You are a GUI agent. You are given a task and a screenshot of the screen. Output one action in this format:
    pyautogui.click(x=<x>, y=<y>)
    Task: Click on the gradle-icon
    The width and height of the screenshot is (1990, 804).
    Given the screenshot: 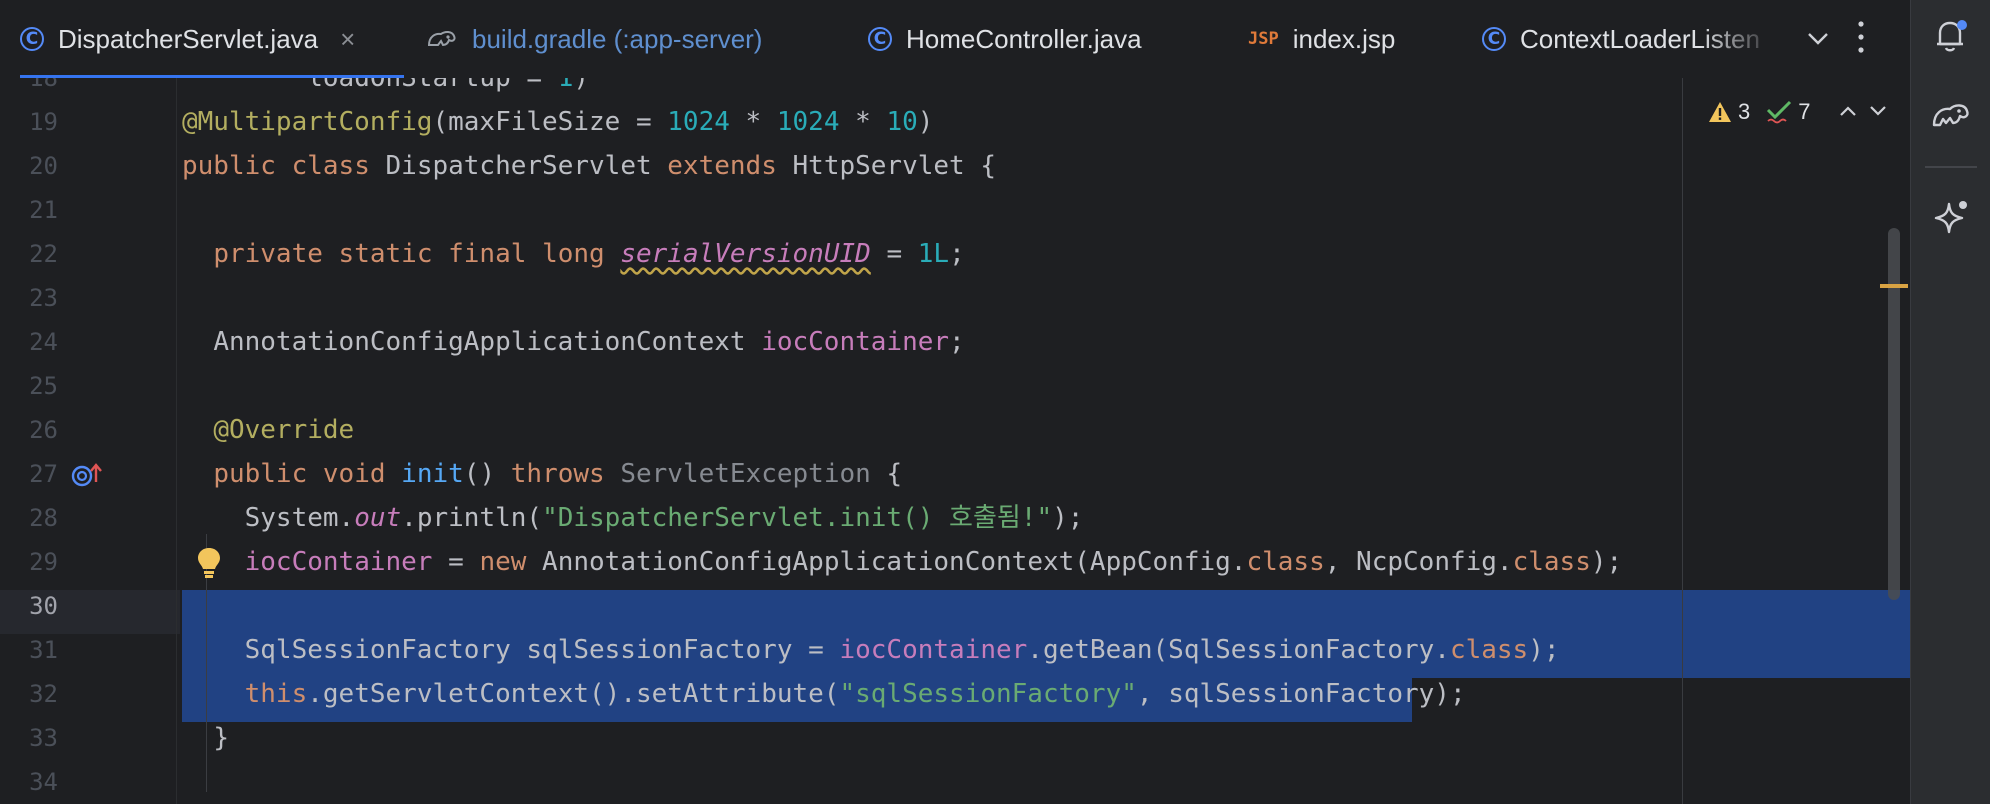 What is the action you would take?
    pyautogui.click(x=441, y=38)
    